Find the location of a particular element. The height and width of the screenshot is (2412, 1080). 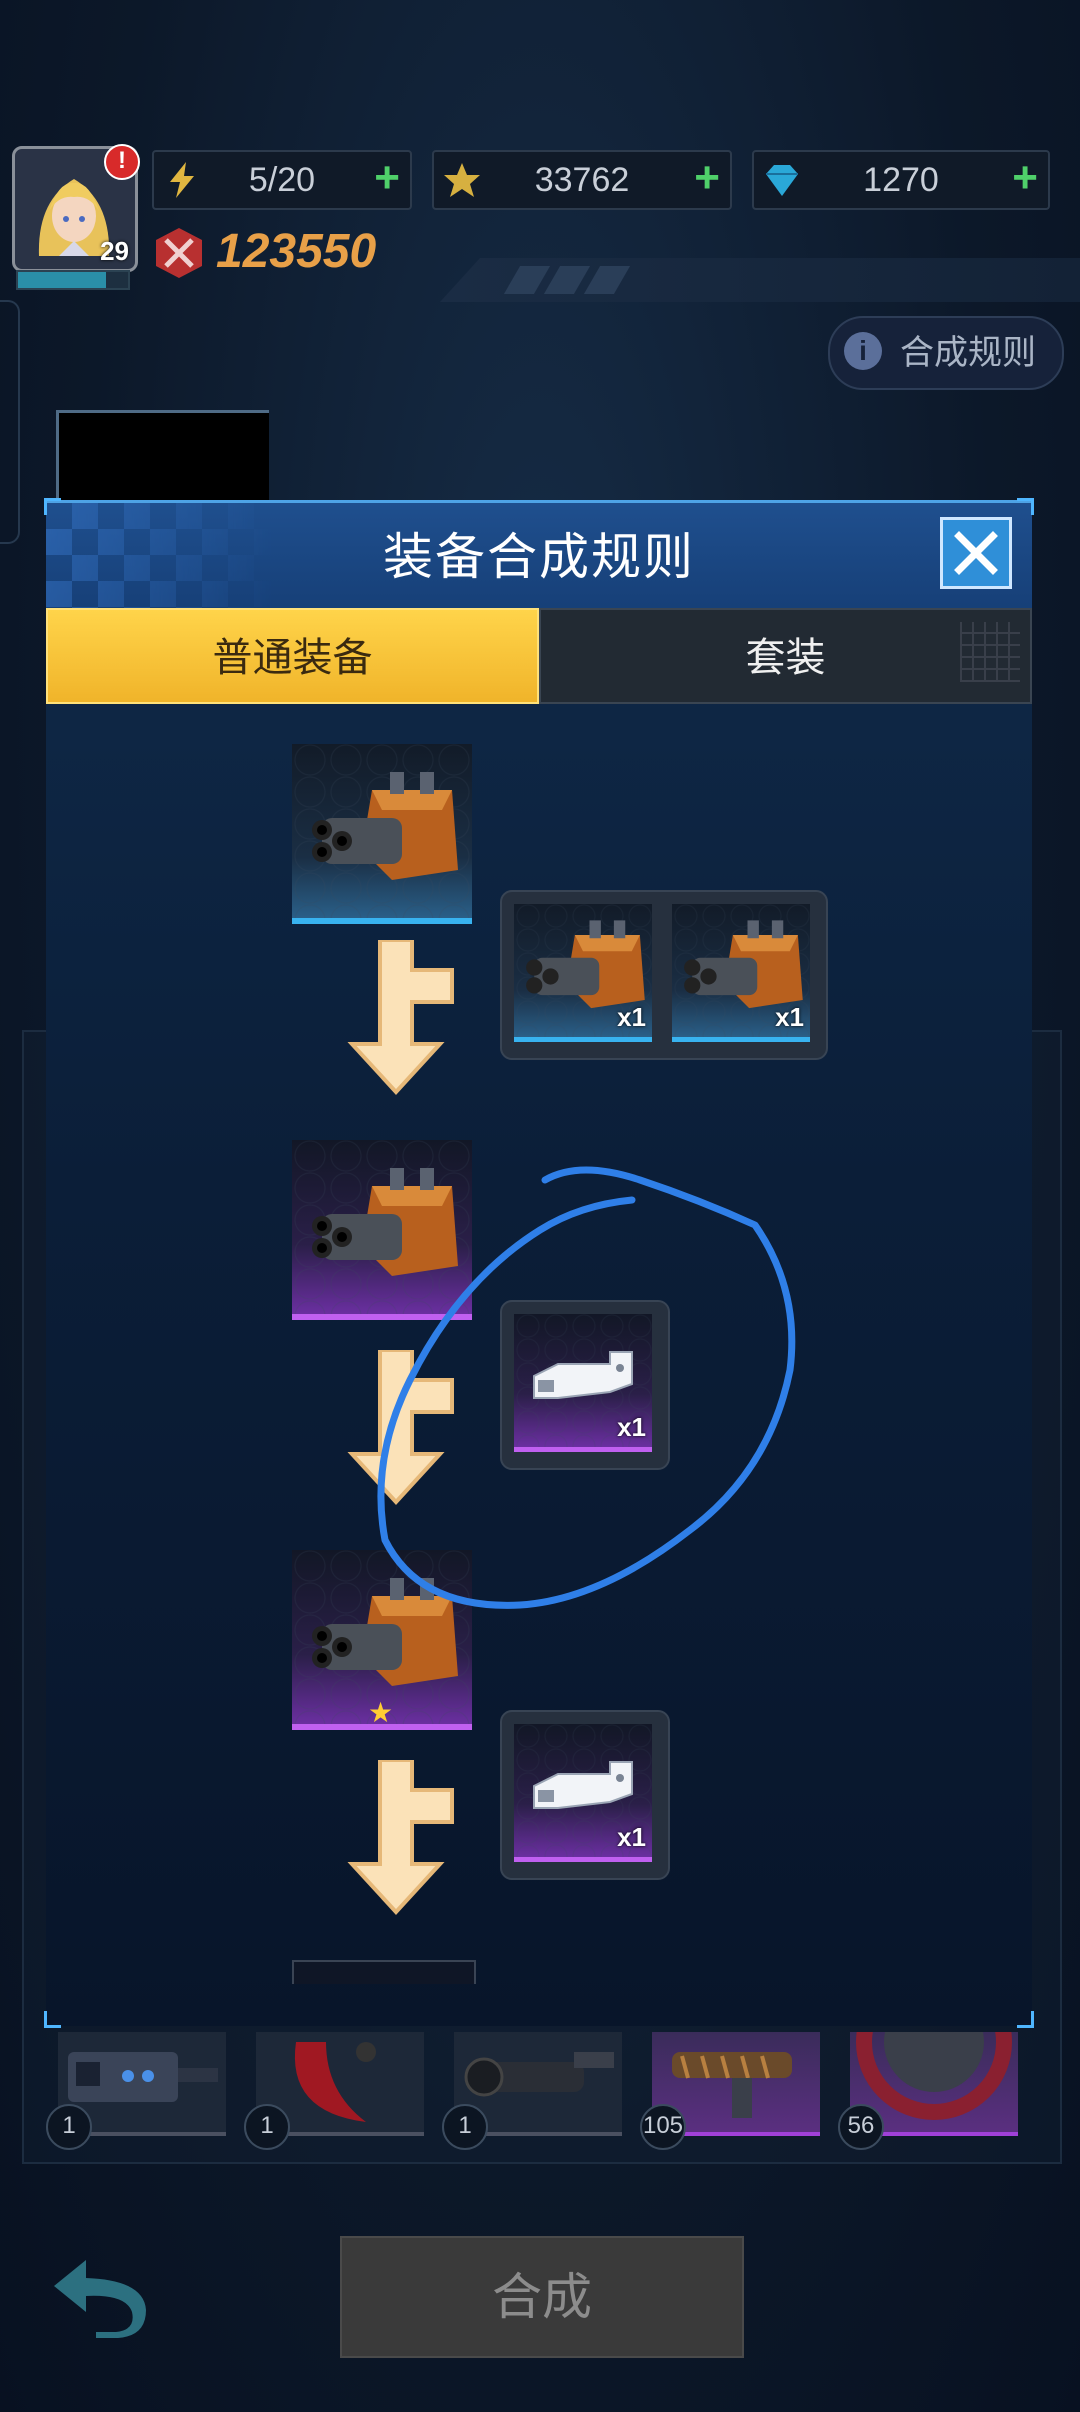

gem-value: 1270 is located at coordinates (901, 180).